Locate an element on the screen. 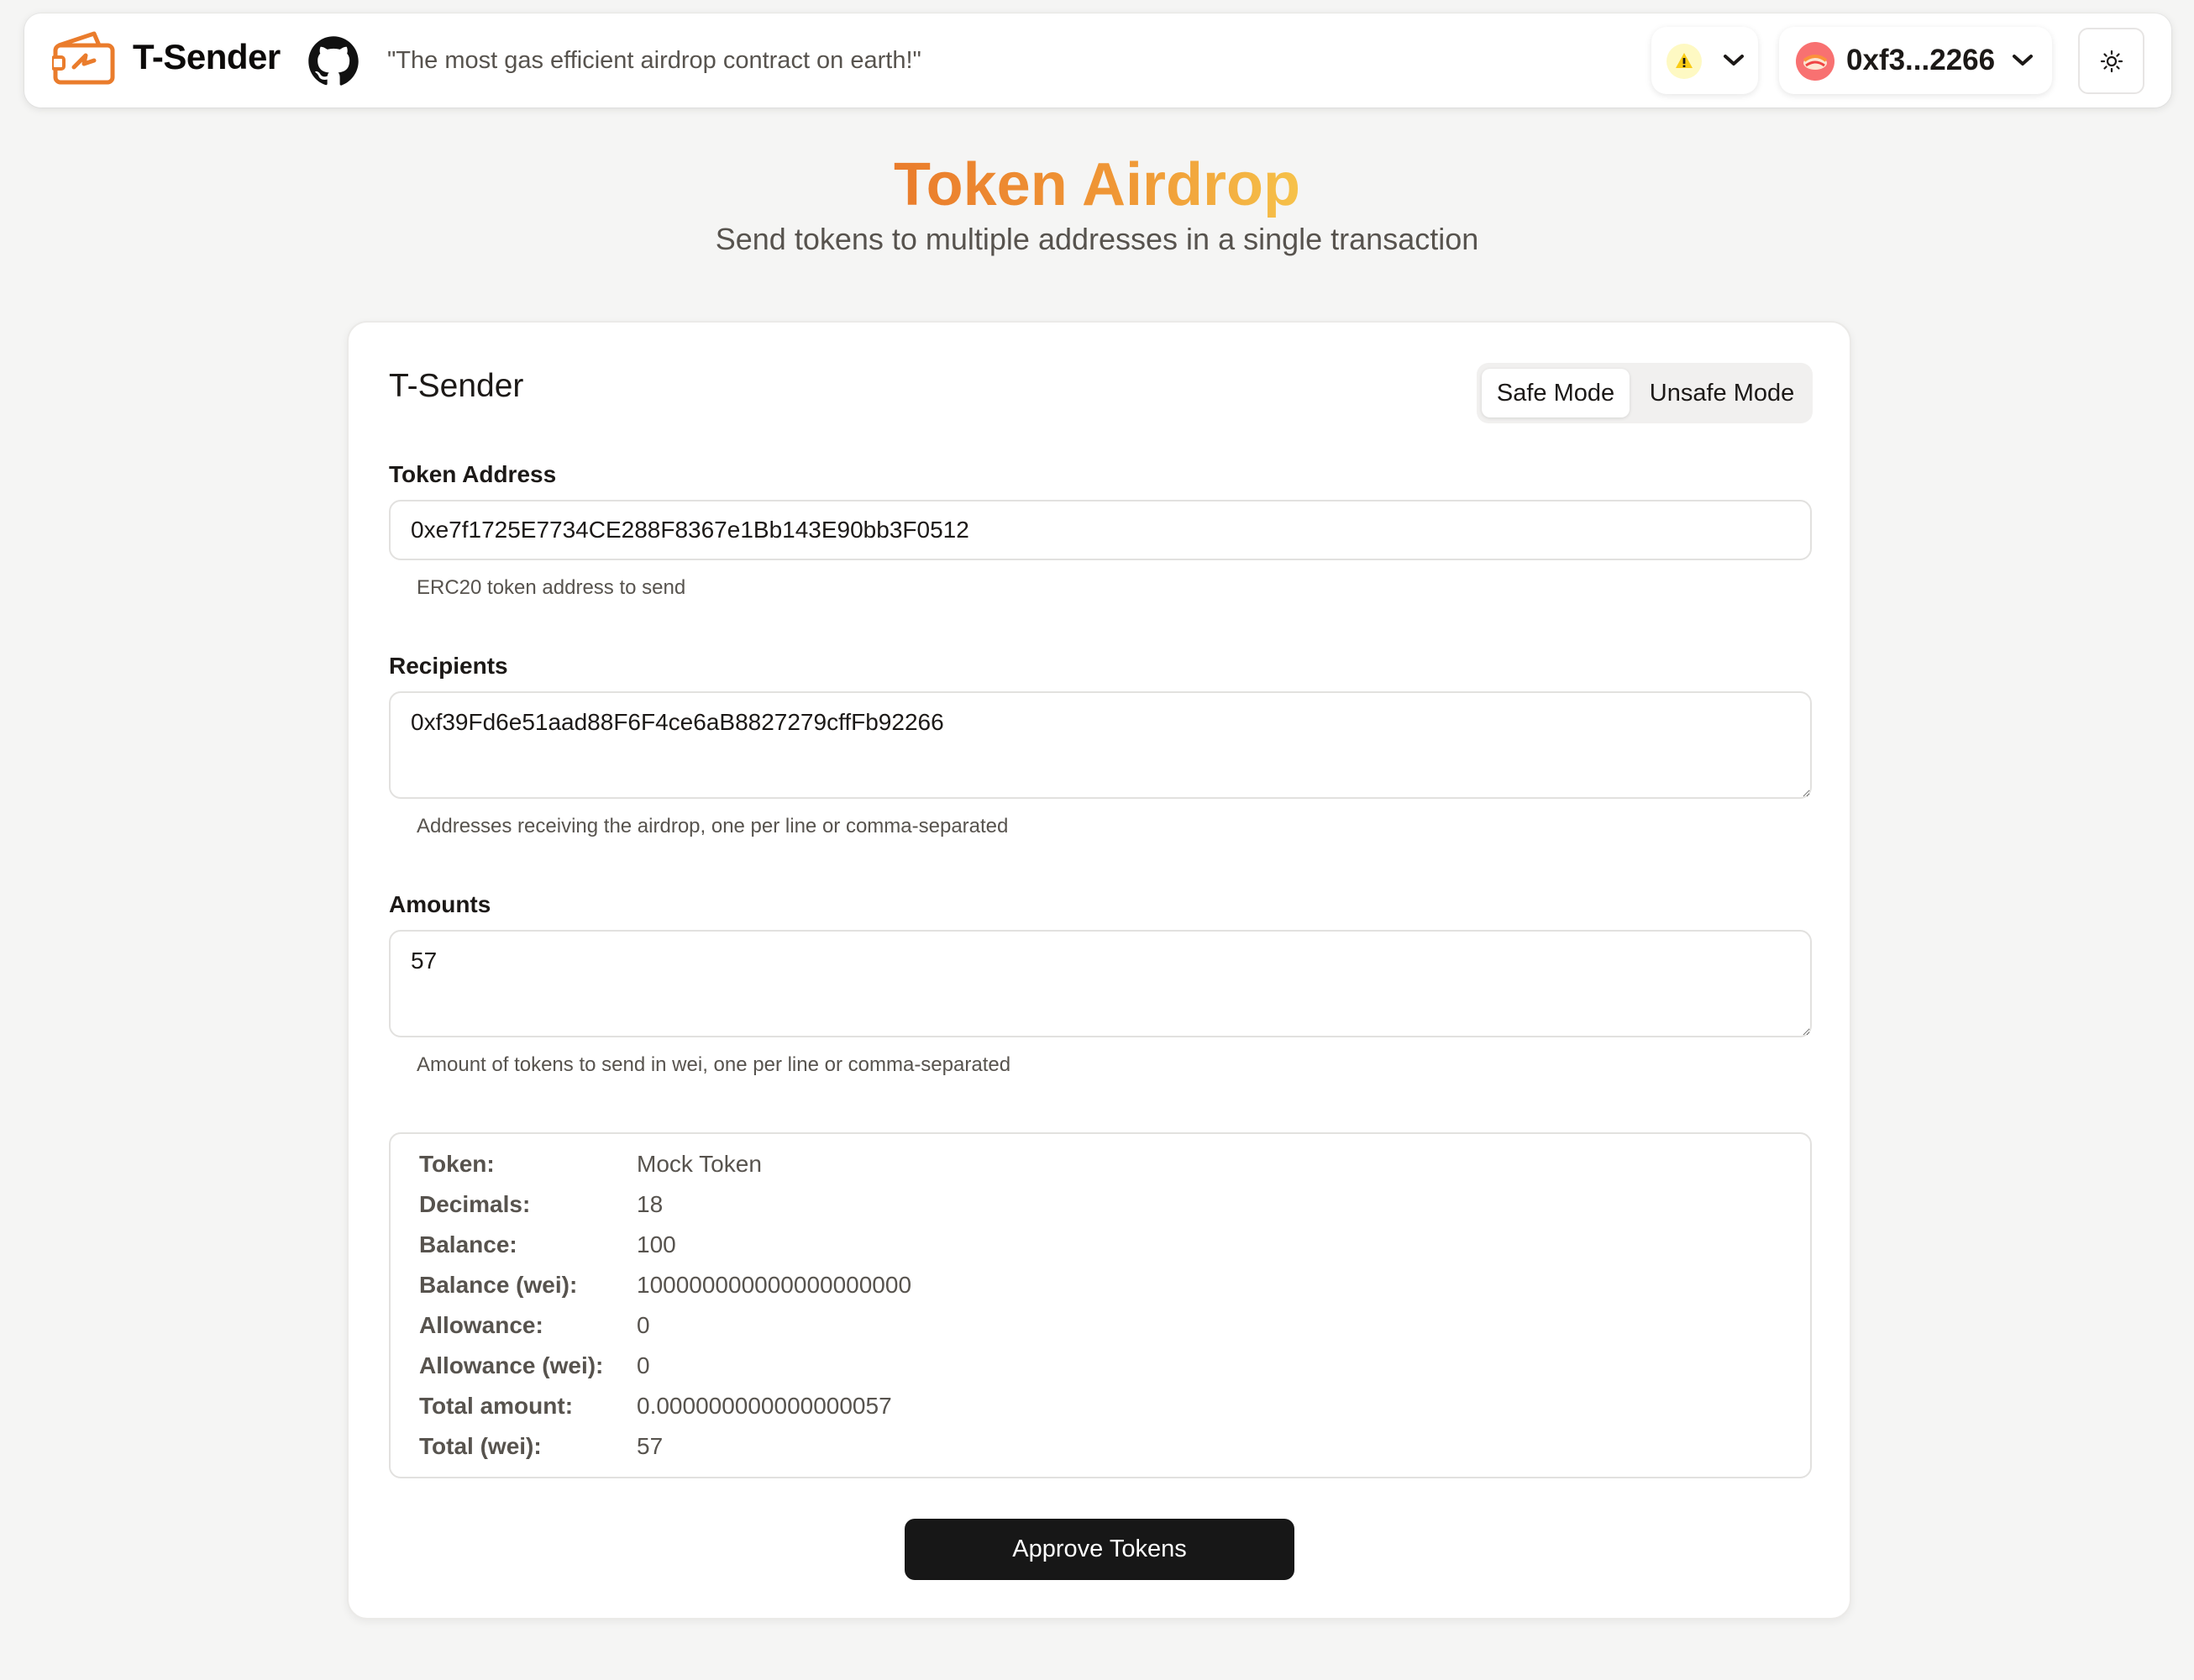  safe-mode-tab: Safe Mode is located at coordinates (1556, 393).